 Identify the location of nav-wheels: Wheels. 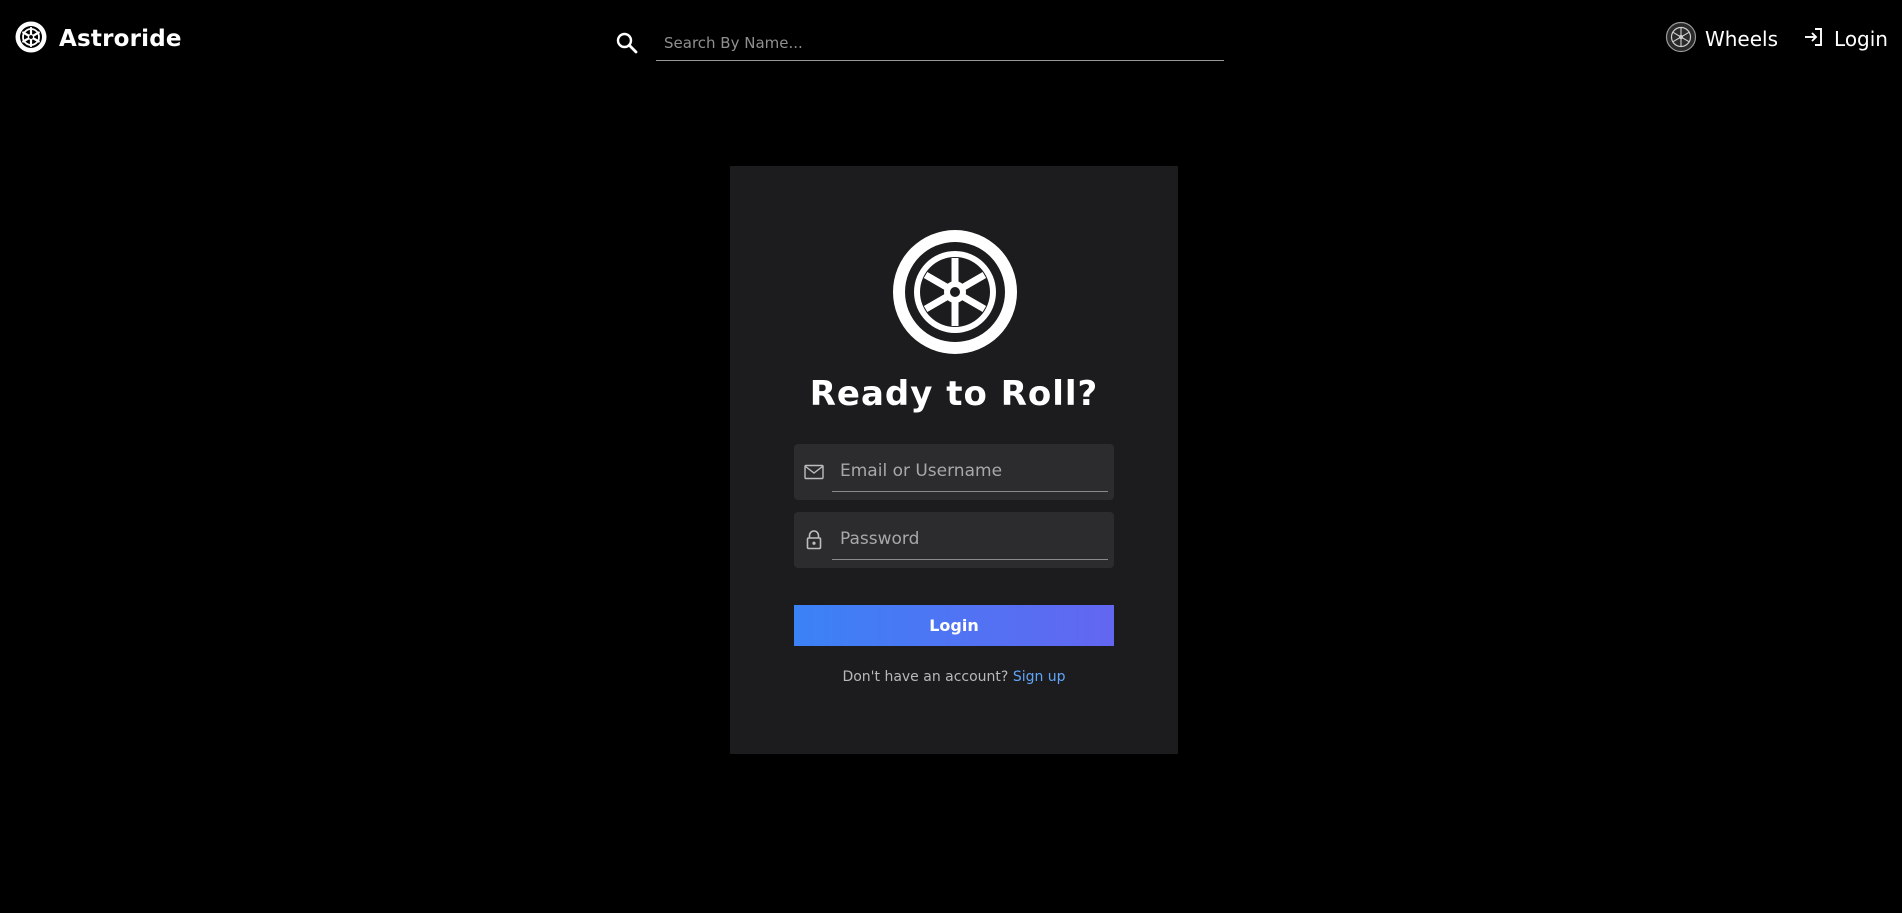
(1721, 39).